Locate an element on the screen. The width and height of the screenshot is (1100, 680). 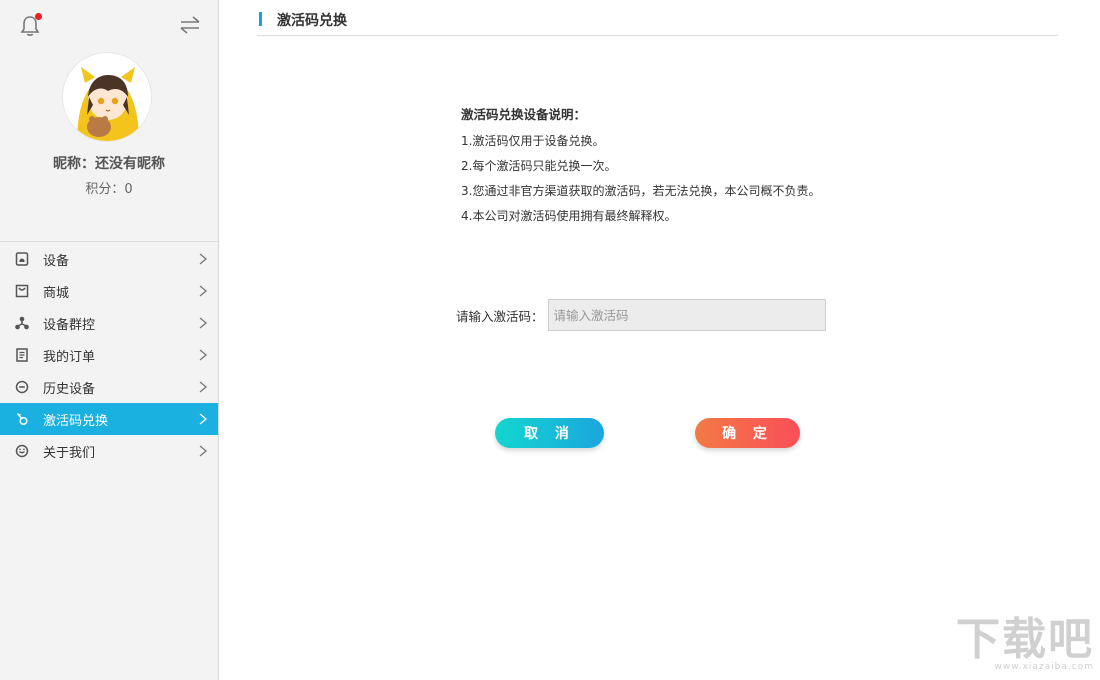
sidebar-item-label: 设备 is located at coordinates (56, 259).